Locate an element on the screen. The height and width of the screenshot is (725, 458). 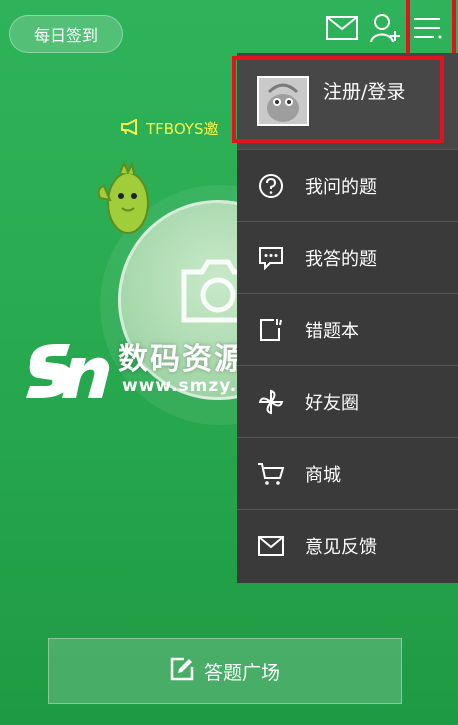
pinwheel-icon is located at coordinates (271, 402).